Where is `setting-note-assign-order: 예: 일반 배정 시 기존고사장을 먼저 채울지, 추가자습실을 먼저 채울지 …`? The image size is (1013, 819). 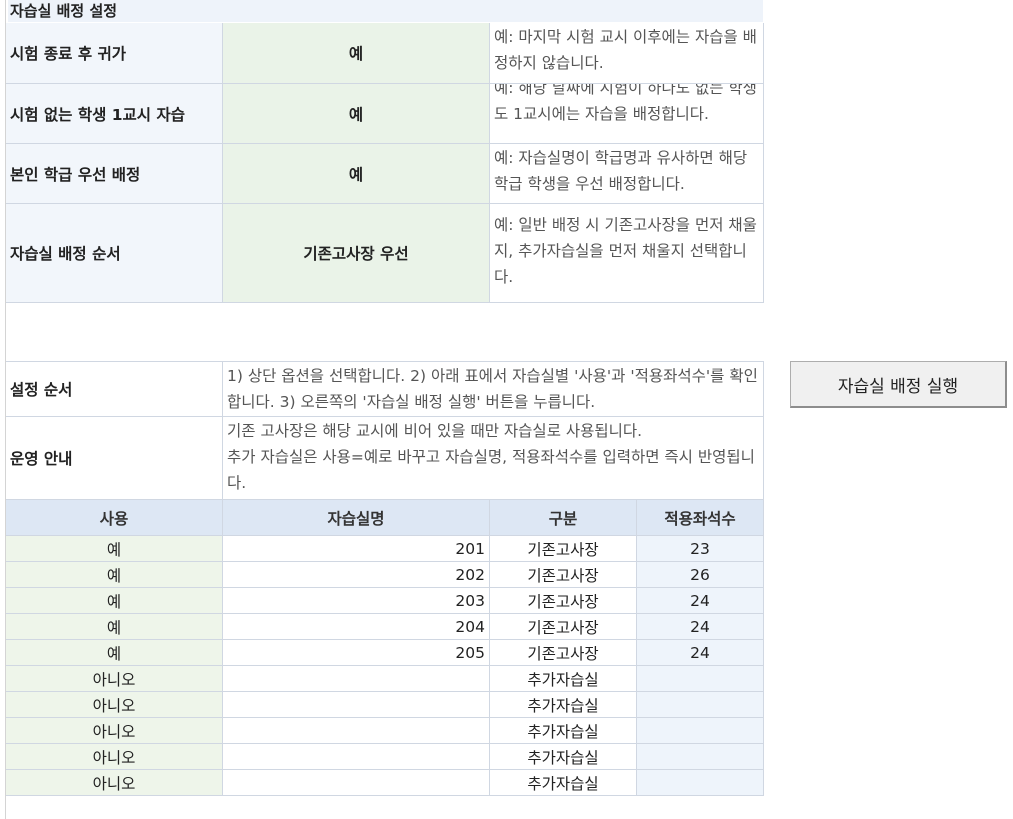
setting-note-assign-order: 예: 일반 배정 시 기존고사장을 먼저 채울지, 추가자습실을 먼저 채울지 … is located at coordinates (627, 253).